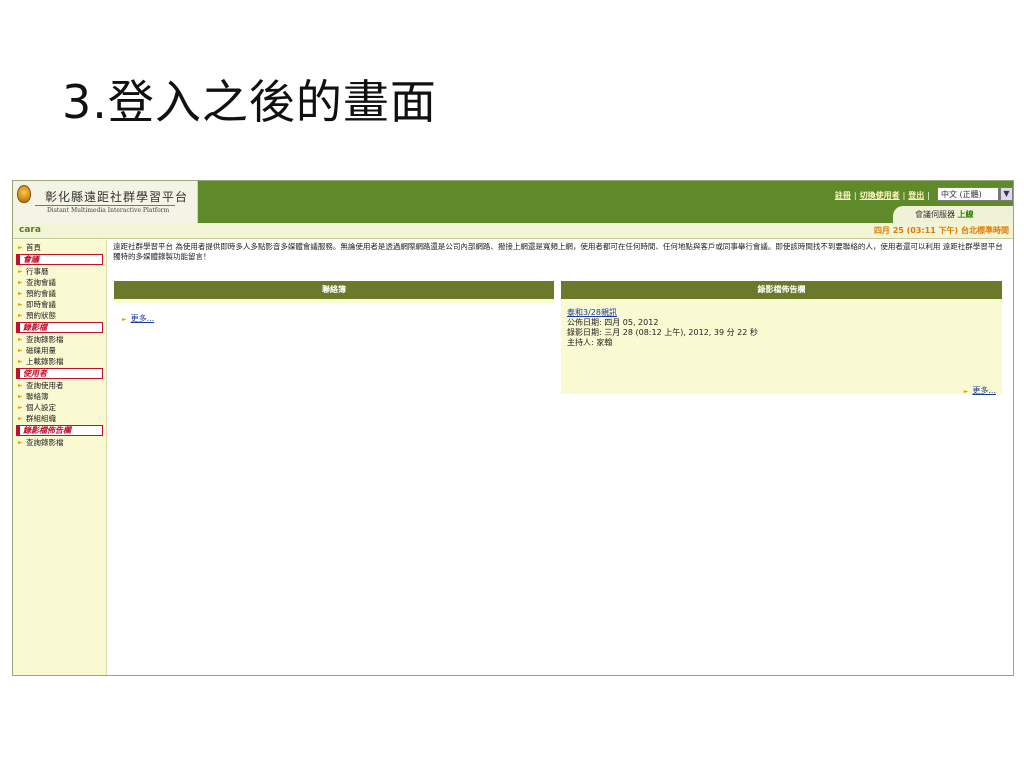 The image size is (1024, 768). I want to click on sidebar-item-home: ► 首頁, so click(59, 247).